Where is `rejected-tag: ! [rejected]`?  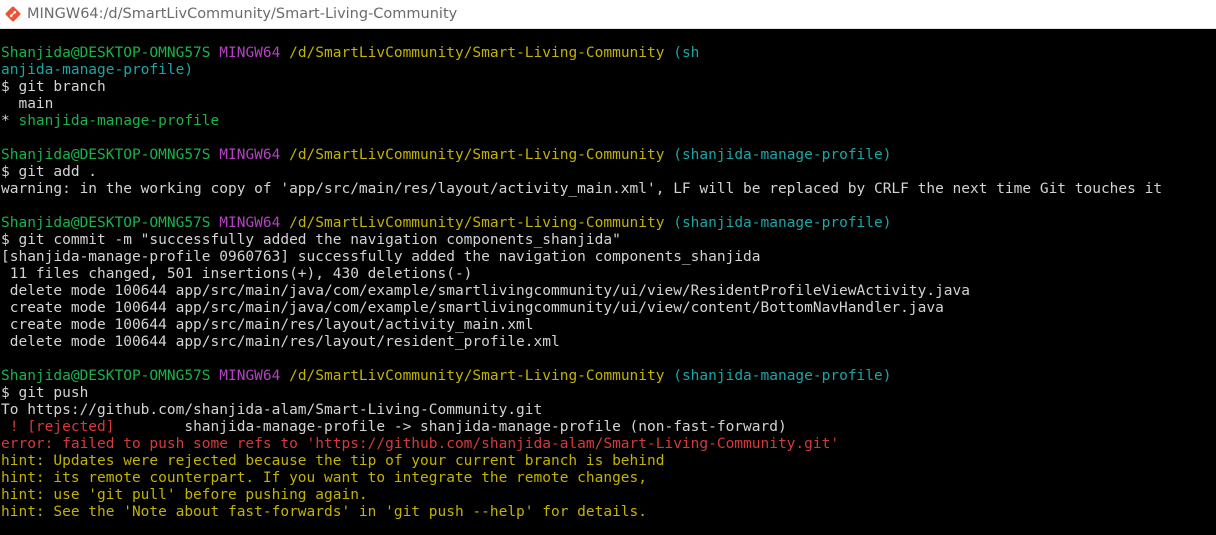
rejected-tag: ! [rejected] is located at coordinates (58, 427).